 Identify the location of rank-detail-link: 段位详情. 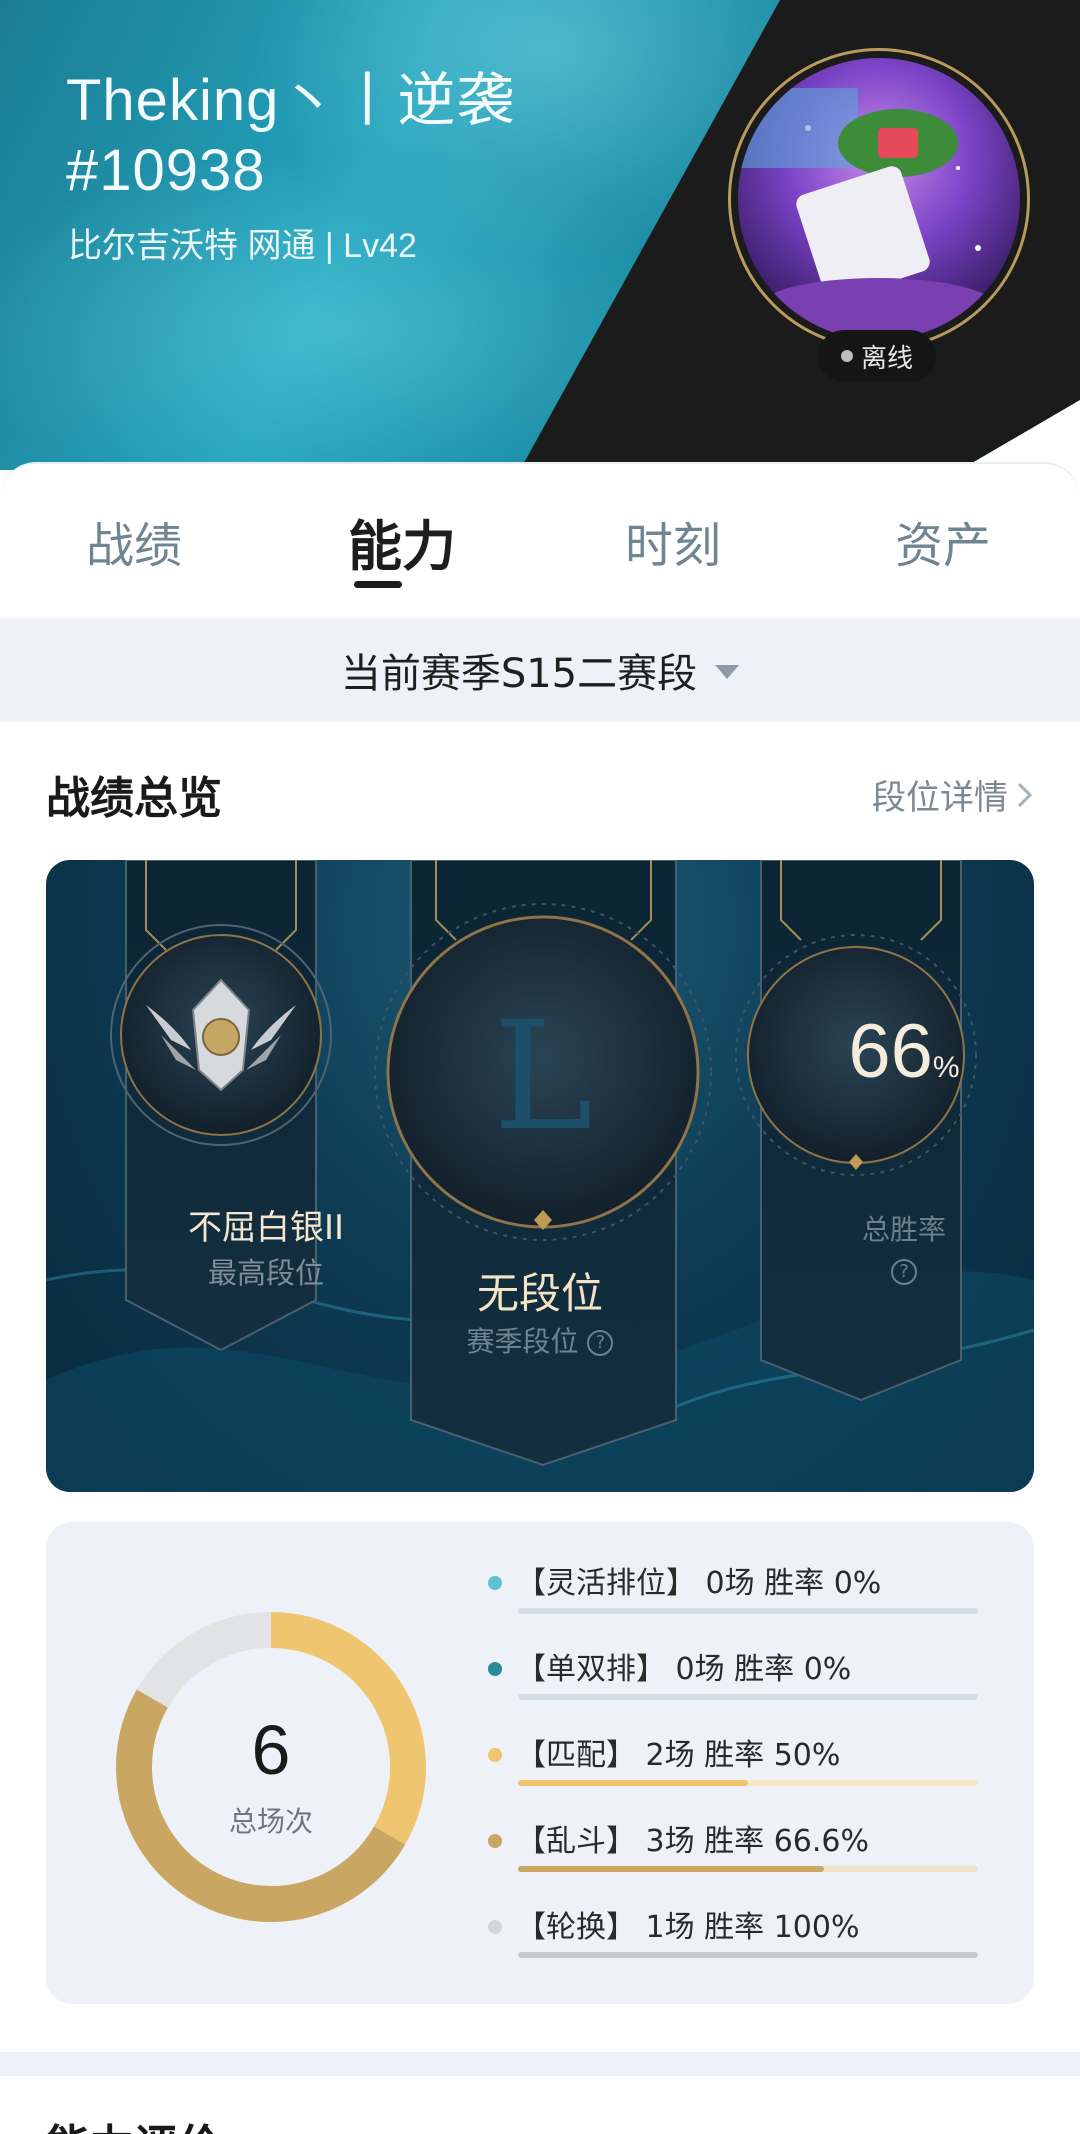
(953, 794).